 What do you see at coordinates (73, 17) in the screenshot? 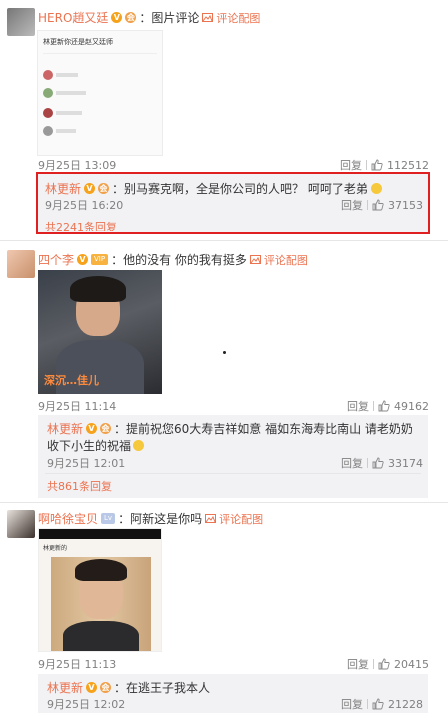
I see `username: HERO趙又廷` at bounding box center [73, 17].